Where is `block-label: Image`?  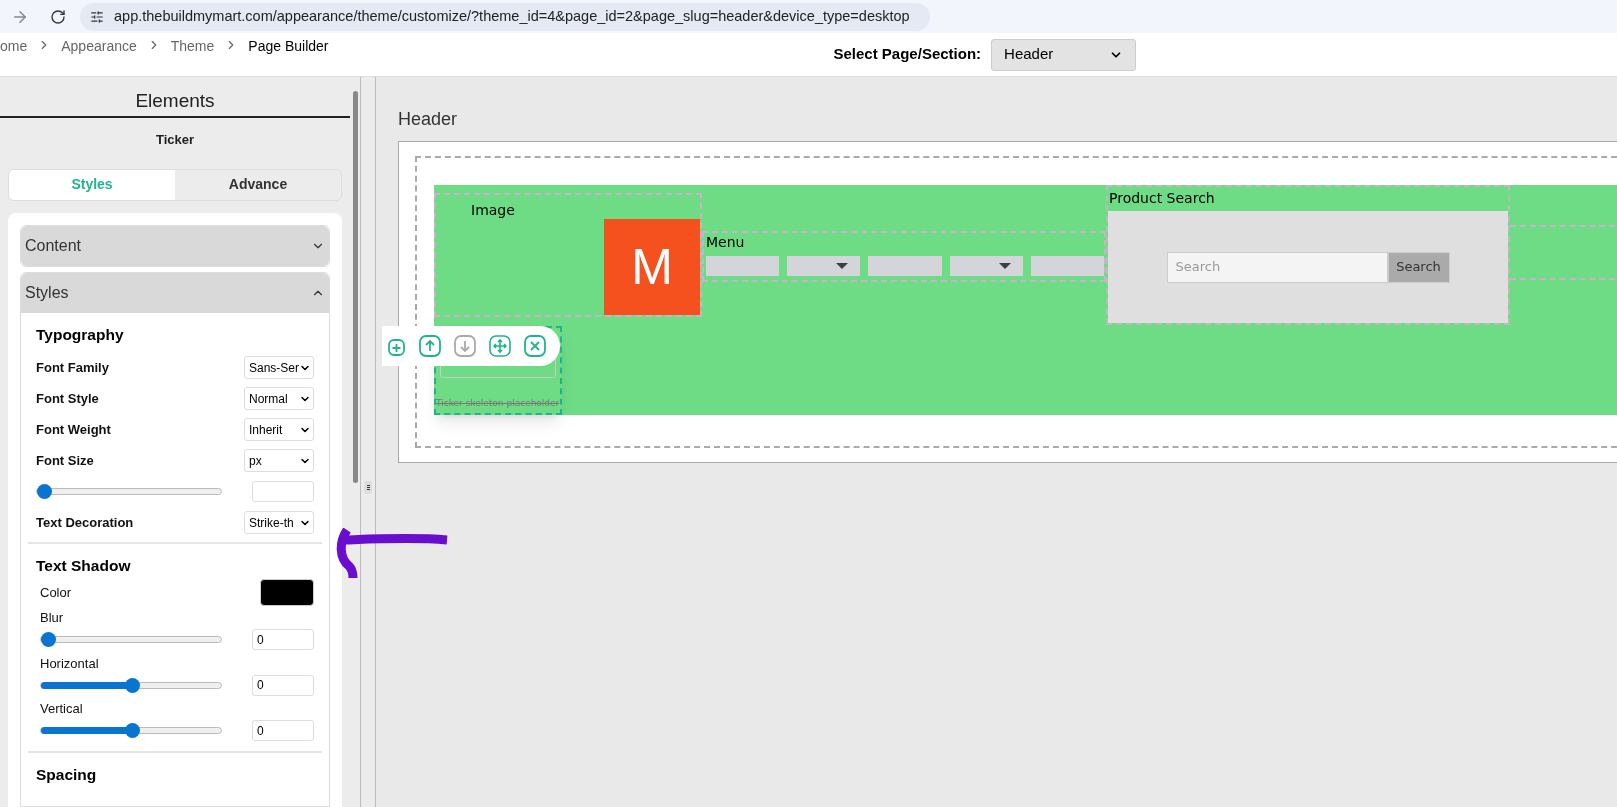 block-label: Image is located at coordinates (493, 210).